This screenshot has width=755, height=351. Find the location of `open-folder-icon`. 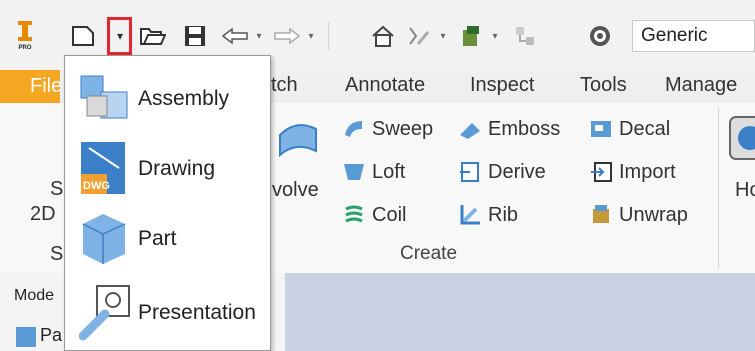

open-folder-icon is located at coordinates (153, 36).